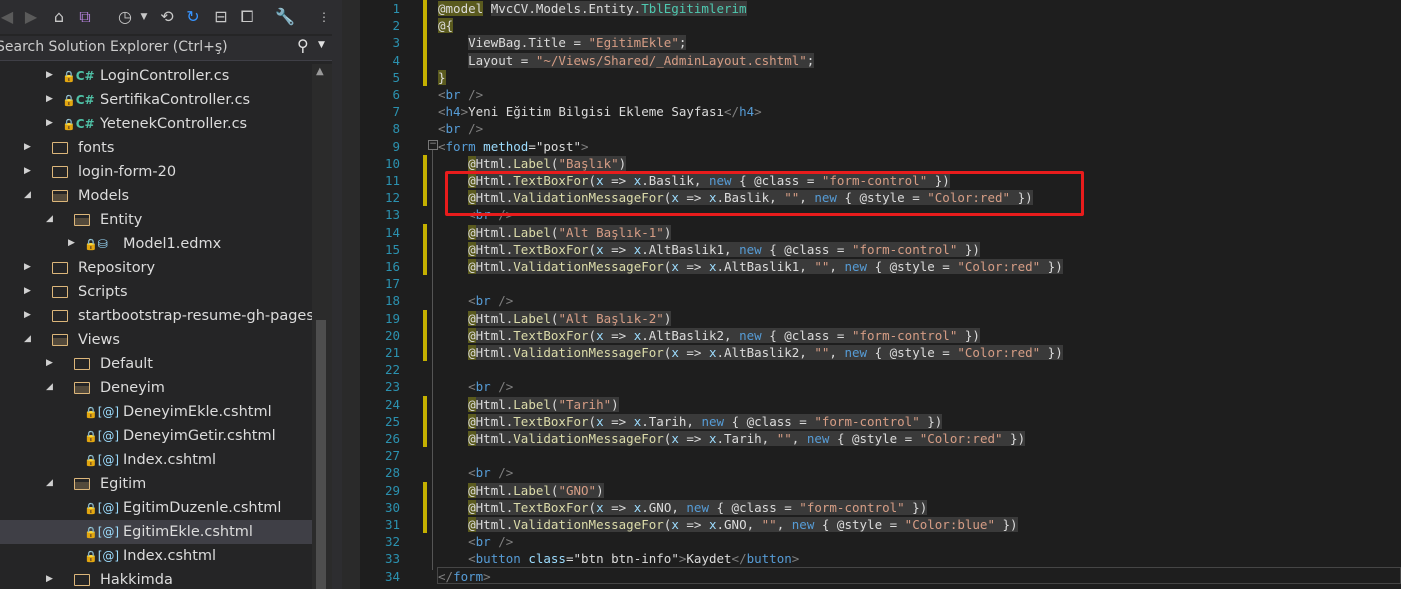  What do you see at coordinates (126, 364) in the screenshot?
I see `tree-item-label: Default` at bounding box center [126, 364].